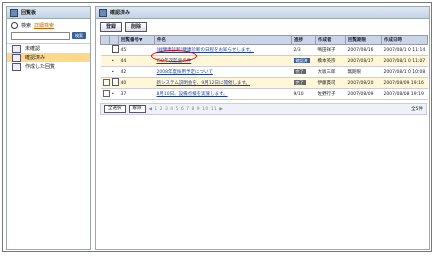  I want to click on row-due: 無期限, so click(363, 72).